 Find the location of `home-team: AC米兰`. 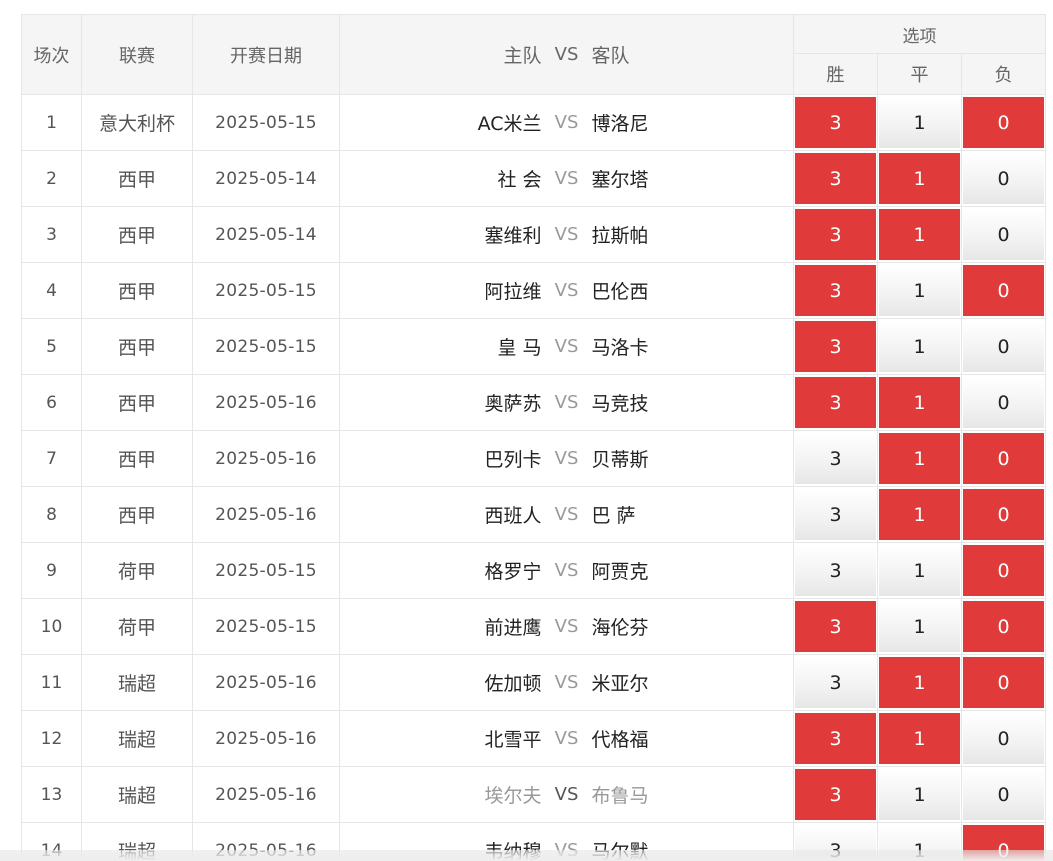

home-team: AC米兰 is located at coordinates (509, 124).